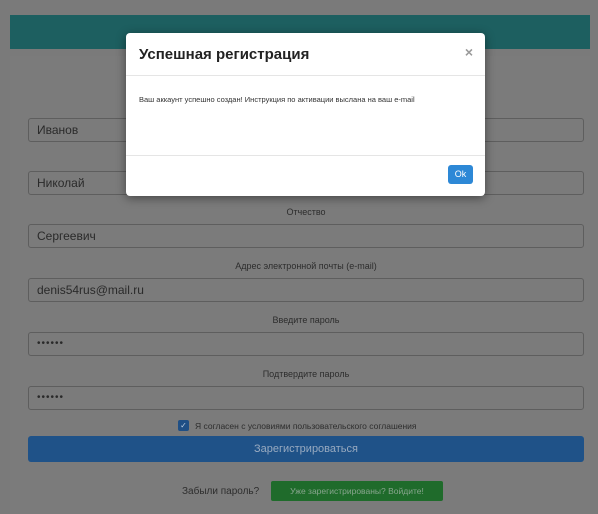 This screenshot has height=514, width=598. Describe the element at coordinates (306, 449) in the screenshot. I see `register-button: Зарегистрироваться` at that location.